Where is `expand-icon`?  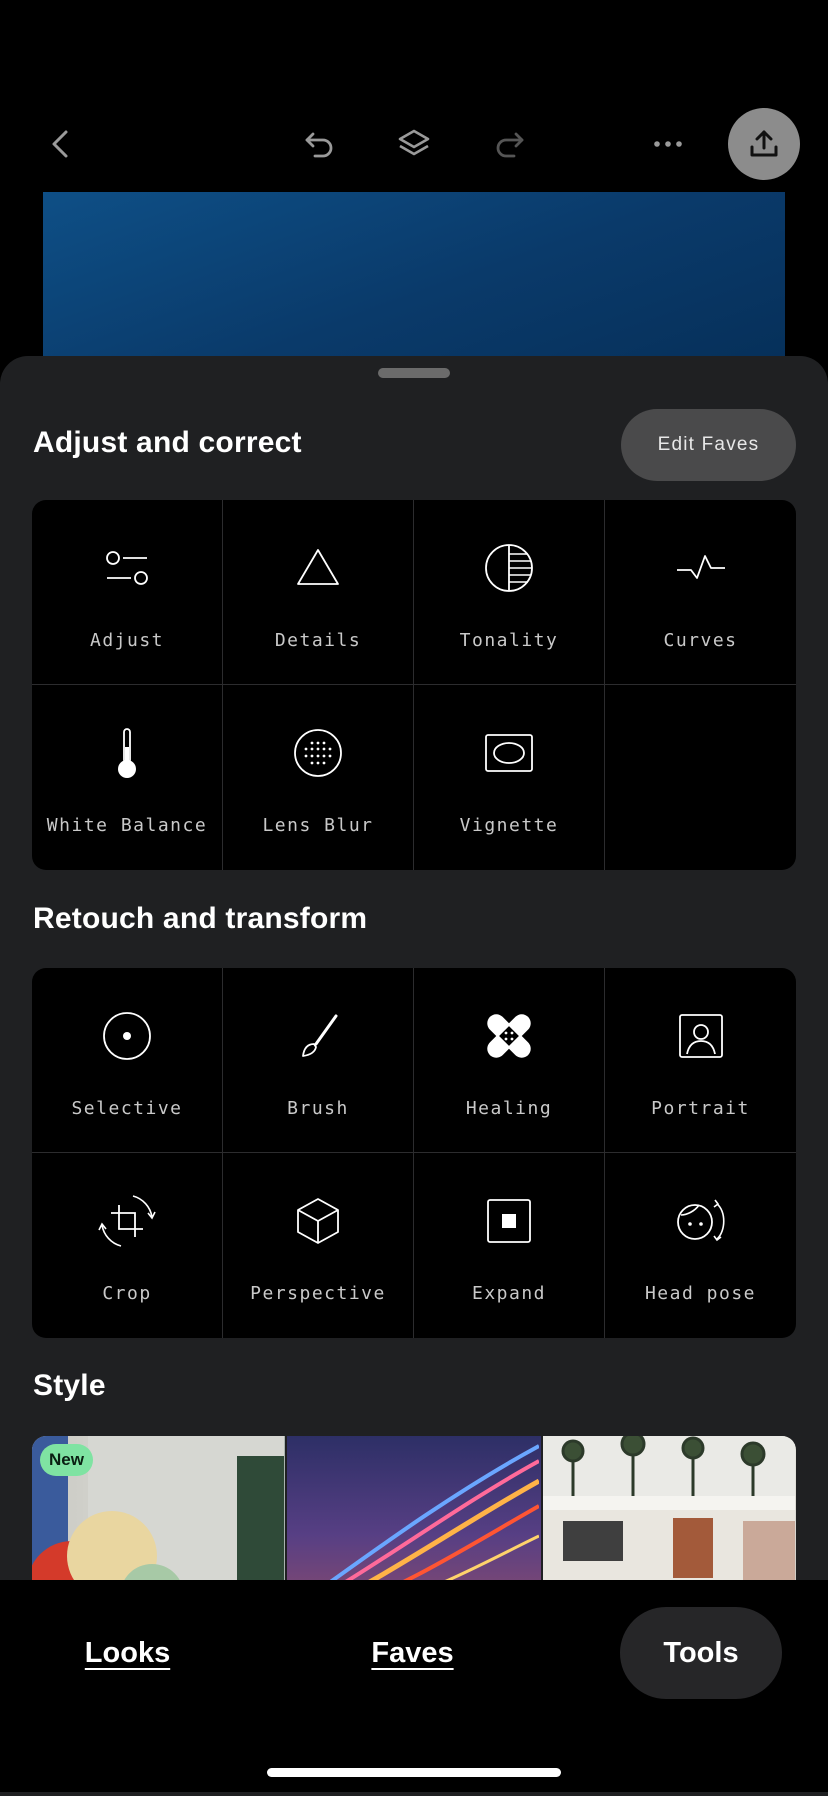
expand-icon is located at coordinates (509, 1221).